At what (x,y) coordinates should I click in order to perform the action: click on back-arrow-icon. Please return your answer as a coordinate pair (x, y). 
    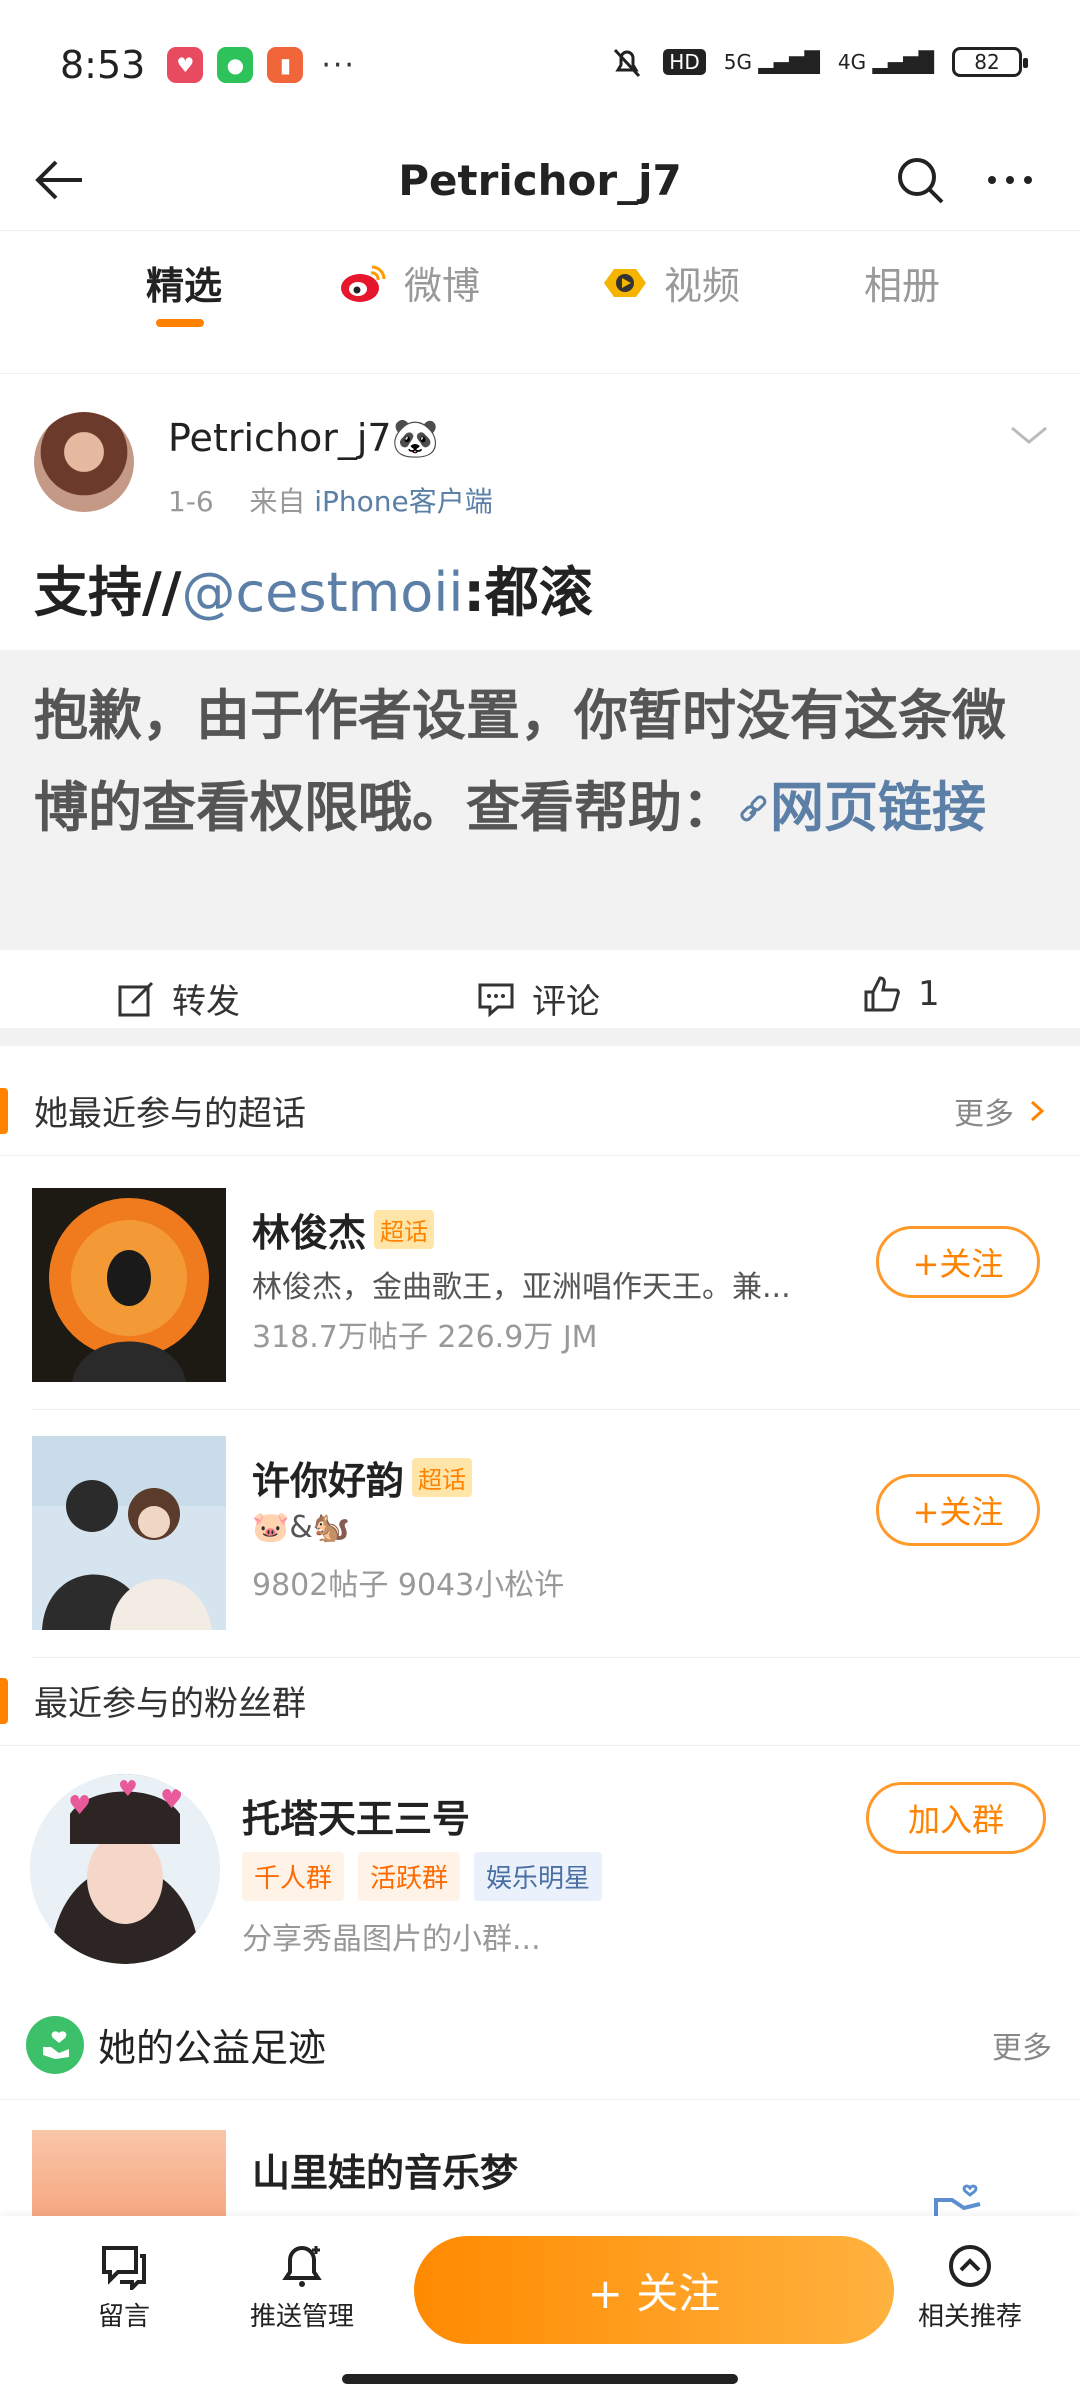
    Looking at the image, I should click on (58, 180).